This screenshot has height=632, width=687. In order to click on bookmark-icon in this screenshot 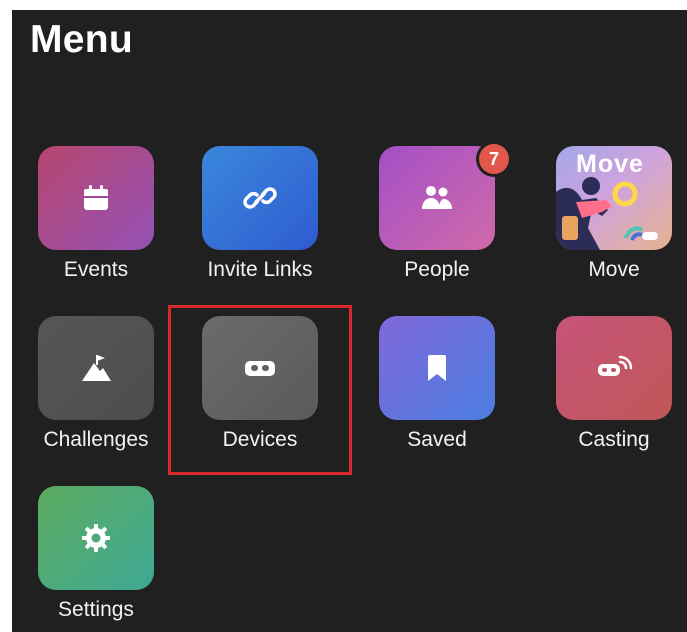, I will do `click(437, 368)`.